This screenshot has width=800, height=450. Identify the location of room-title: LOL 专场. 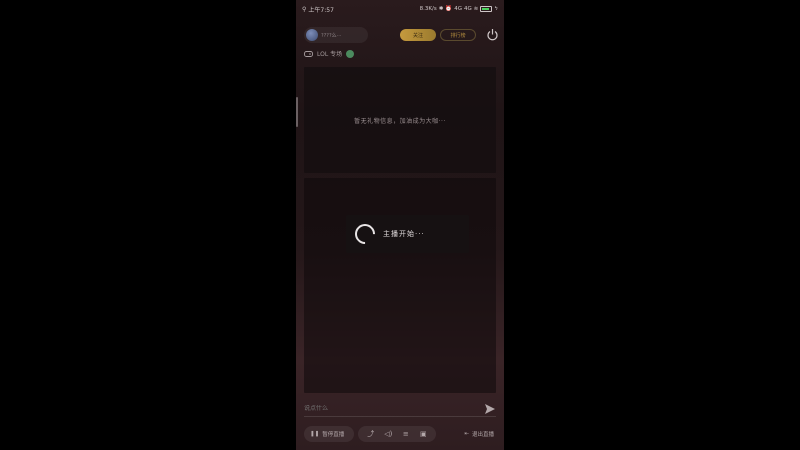
(330, 54).